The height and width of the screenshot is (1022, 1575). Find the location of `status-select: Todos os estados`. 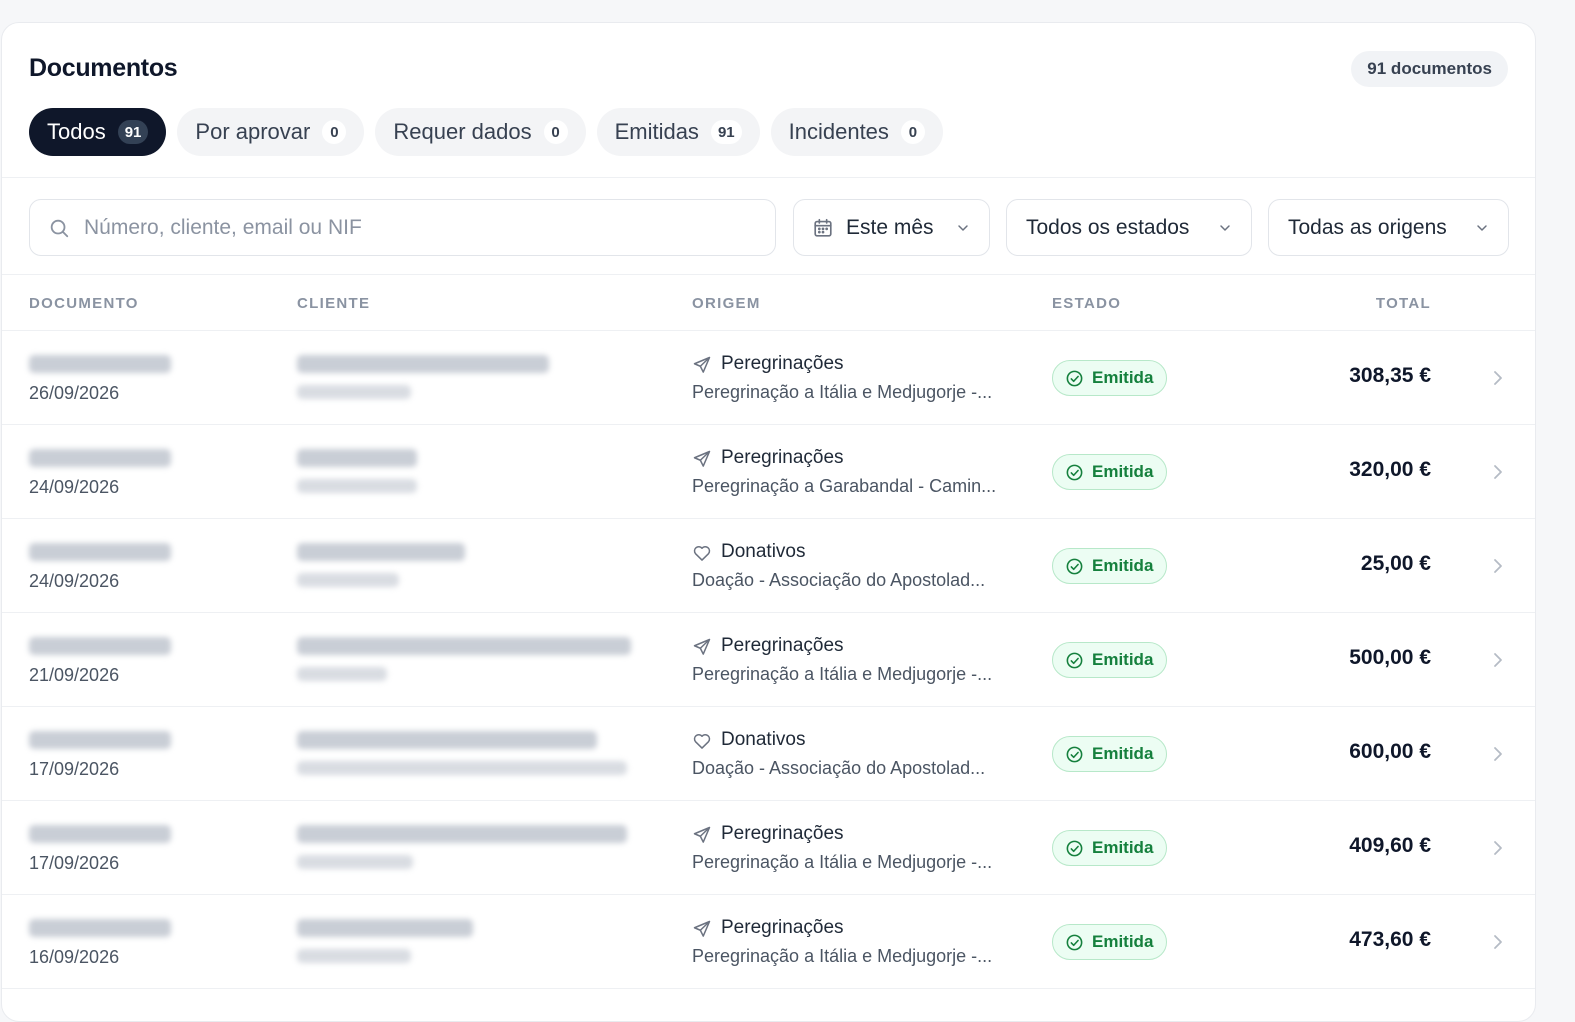

status-select: Todos os estados is located at coordinates (1129, 227).